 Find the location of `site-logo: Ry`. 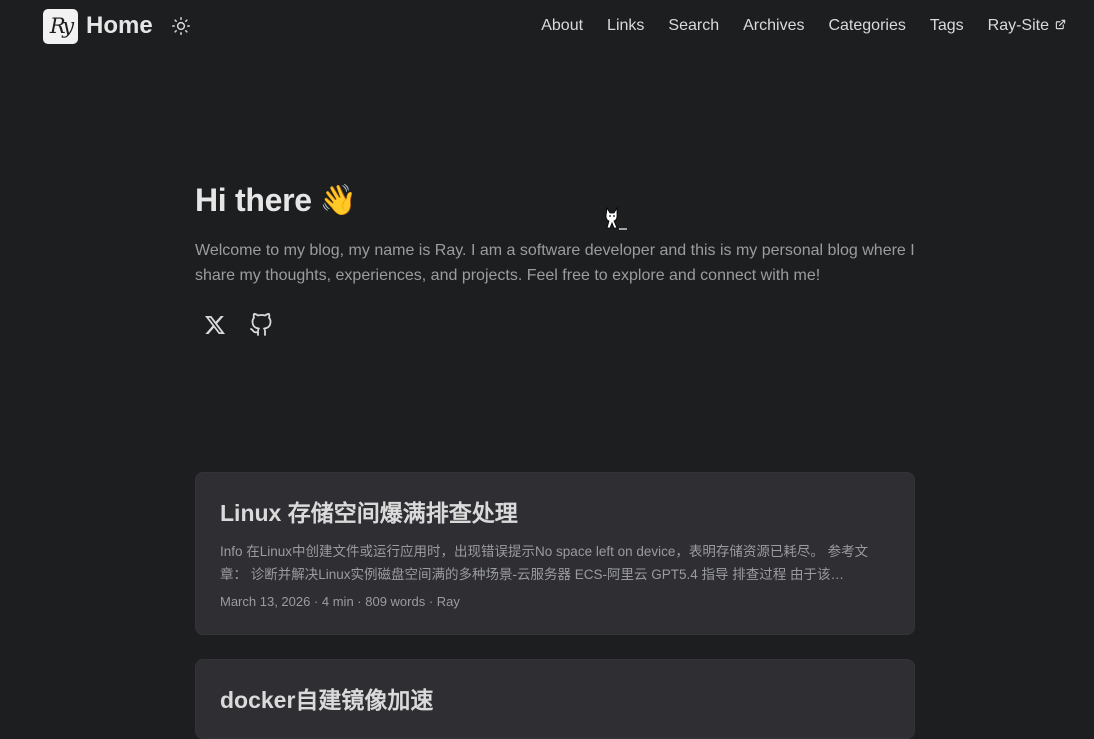

site-logo: Ry is located at coordinates (60, 26).